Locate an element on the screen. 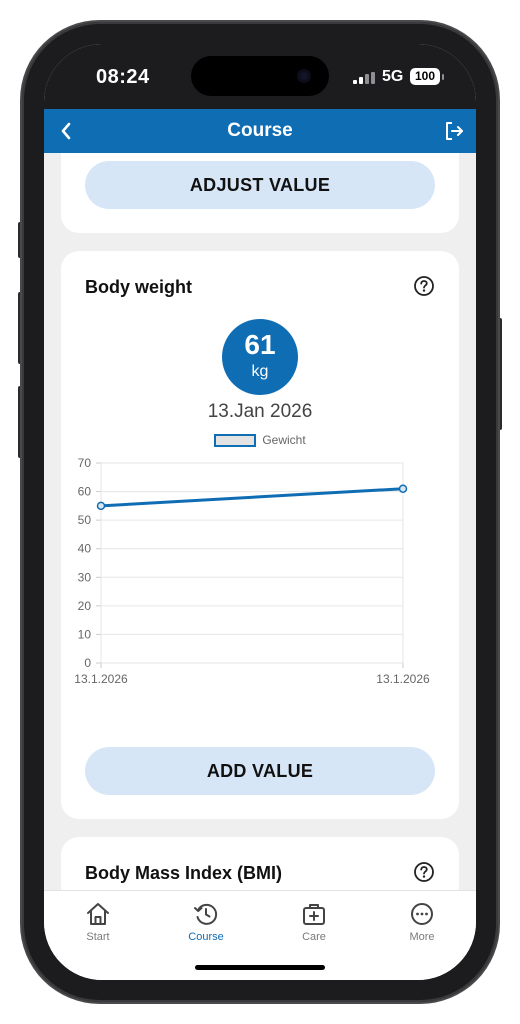  network-label: 5G is located at coordinates (393, 76).